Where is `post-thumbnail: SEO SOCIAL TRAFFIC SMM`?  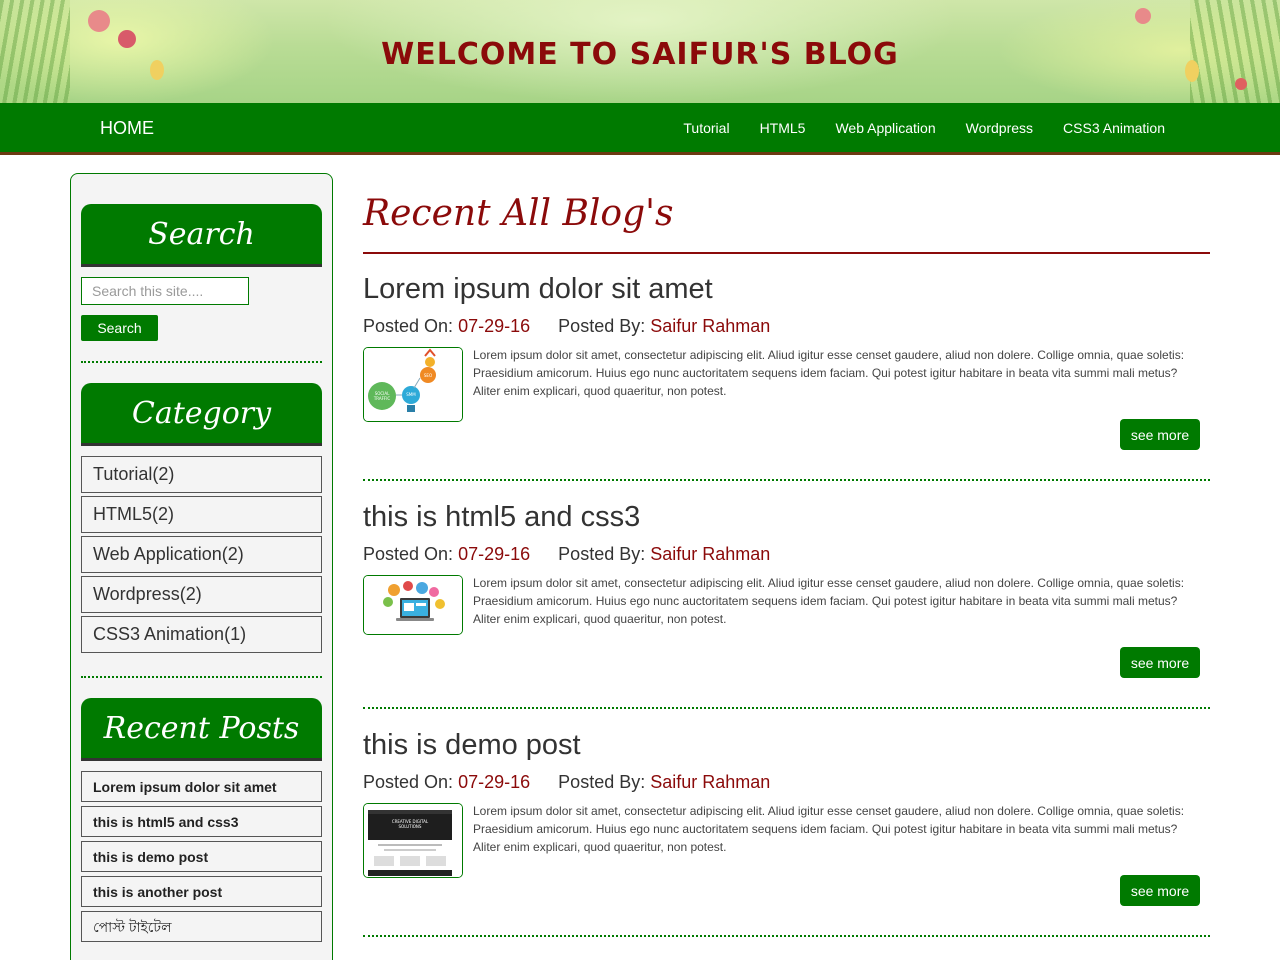 post-thumbnail: SEO SOCIAL TRAFFIC SMM is located at coordinates (413, 384).